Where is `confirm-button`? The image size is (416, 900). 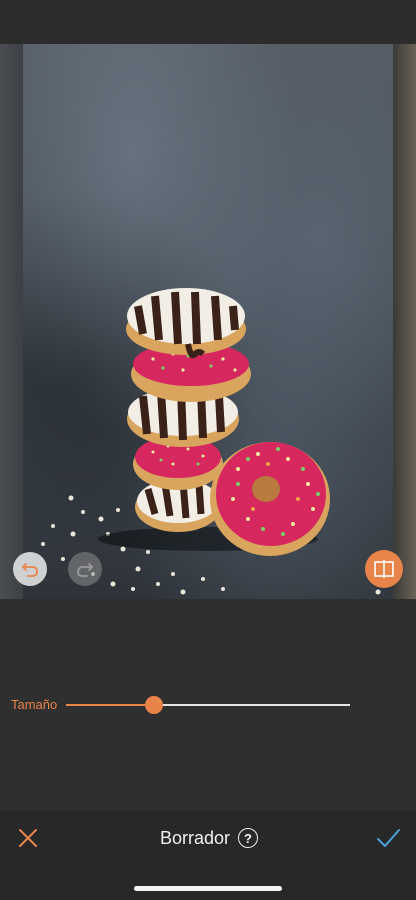 confirm-button is located at coordinates (388, 838).